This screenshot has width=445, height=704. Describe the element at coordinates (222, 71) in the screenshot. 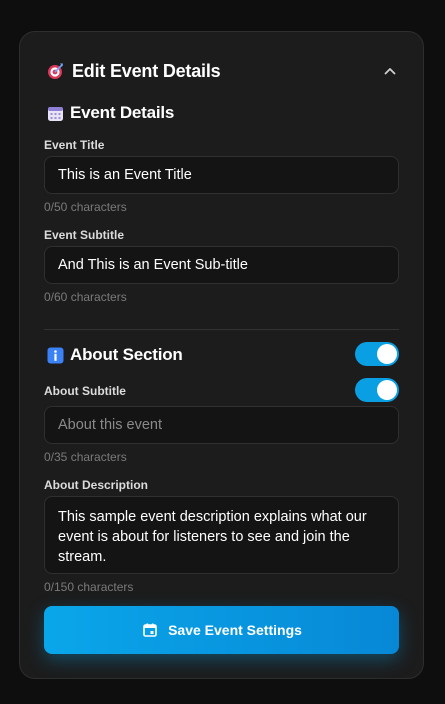

I see `panel-header: Edit Event Details` at that location.